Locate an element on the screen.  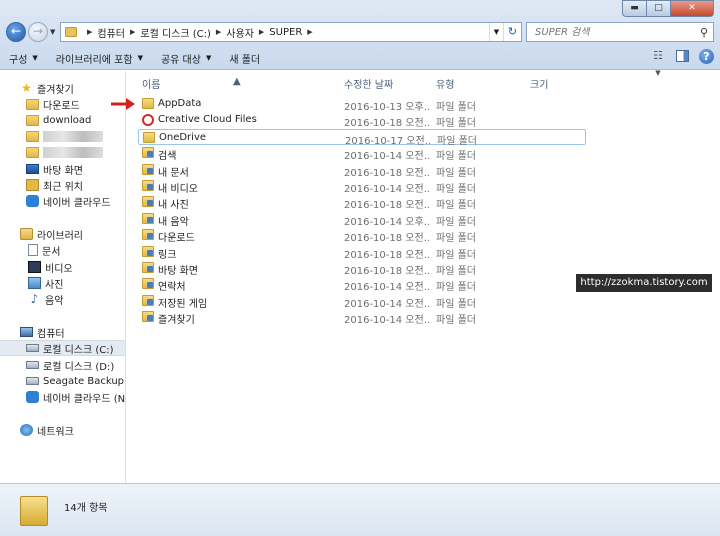
address-history-dropdown: ▼ is located at coordinates (496, 32).